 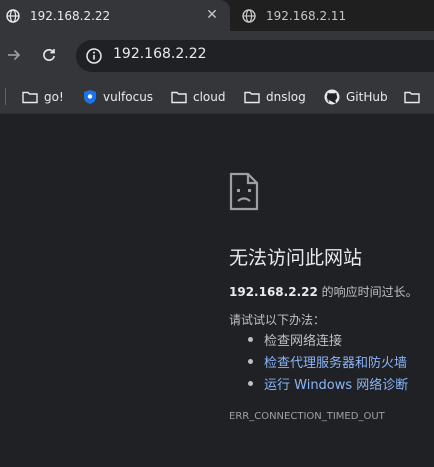 What do you see at coordinates (94, 56) in the screenshot?
I see `info-icon` at bounding box center [94, 56].